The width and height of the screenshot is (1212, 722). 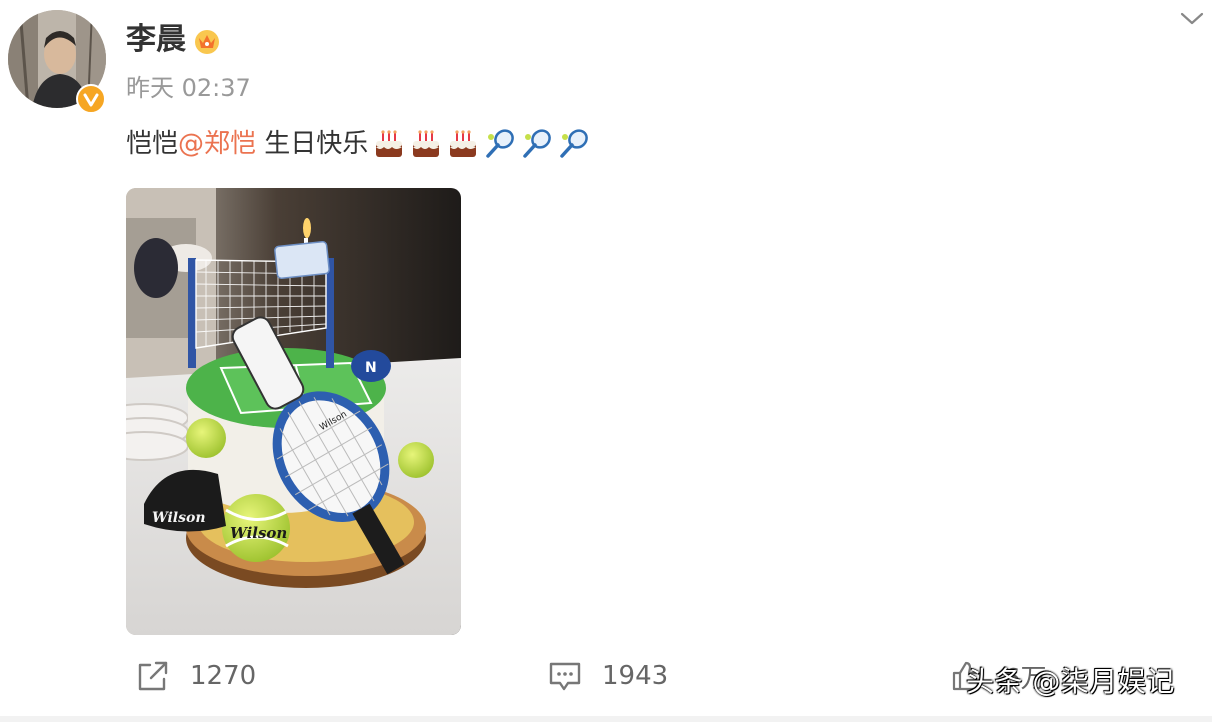 I want to click on ball-brand-text: Wilson, so click(x=258, y=533).